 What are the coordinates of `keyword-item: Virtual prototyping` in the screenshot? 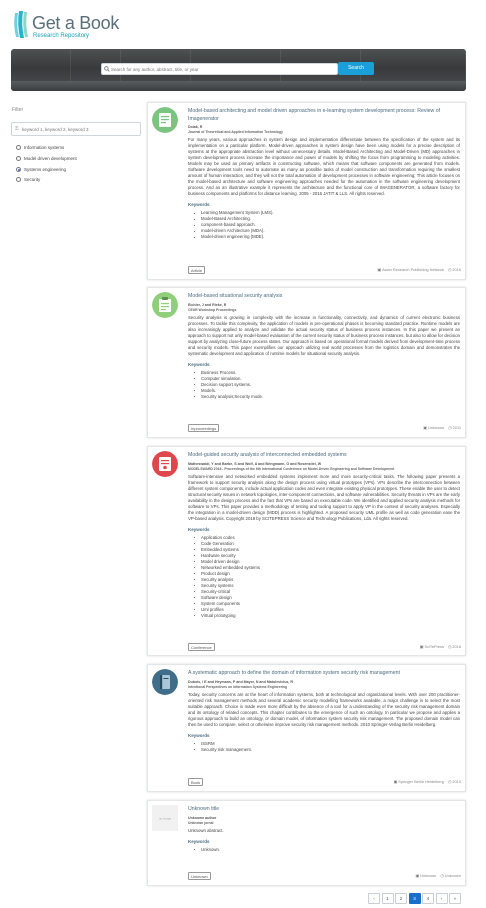 It's located at (326, 616).